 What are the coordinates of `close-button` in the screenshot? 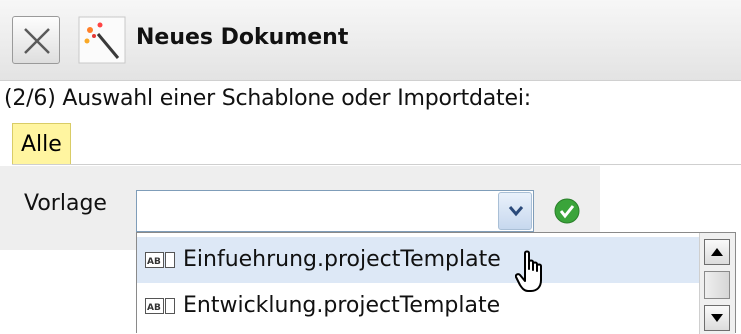 It's located at (36, 40).